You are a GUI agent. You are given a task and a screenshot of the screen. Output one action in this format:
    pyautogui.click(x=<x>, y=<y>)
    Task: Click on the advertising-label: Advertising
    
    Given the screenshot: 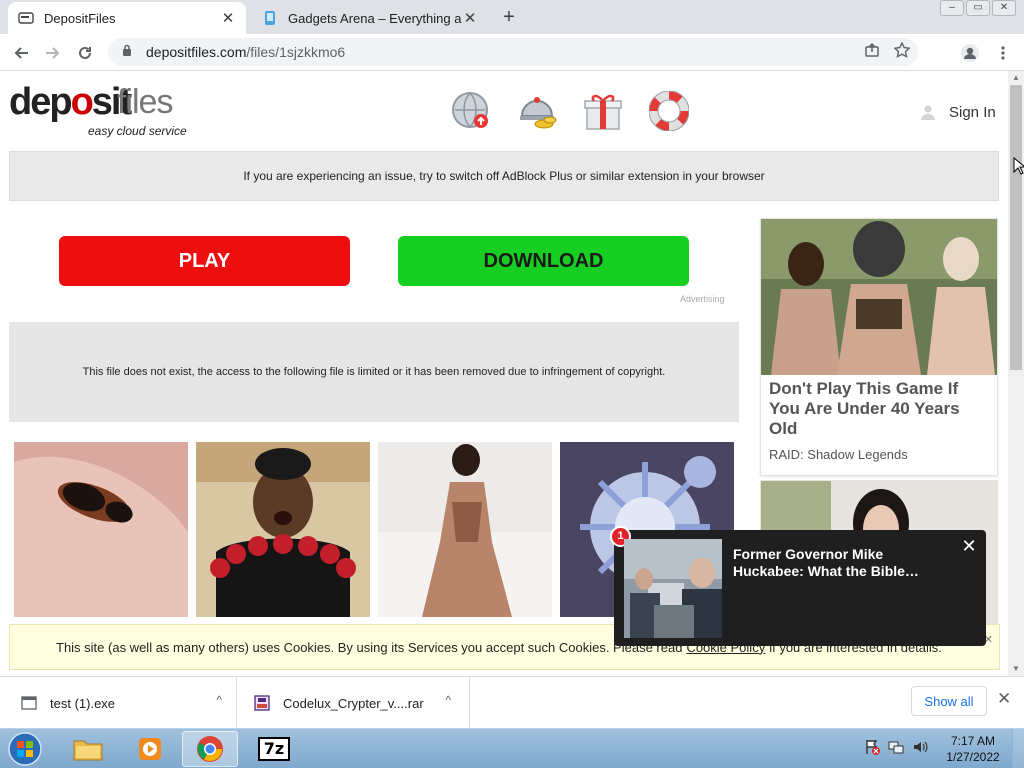 What is the action you would take?
    pyautogui.click(x=702, y=299)
    